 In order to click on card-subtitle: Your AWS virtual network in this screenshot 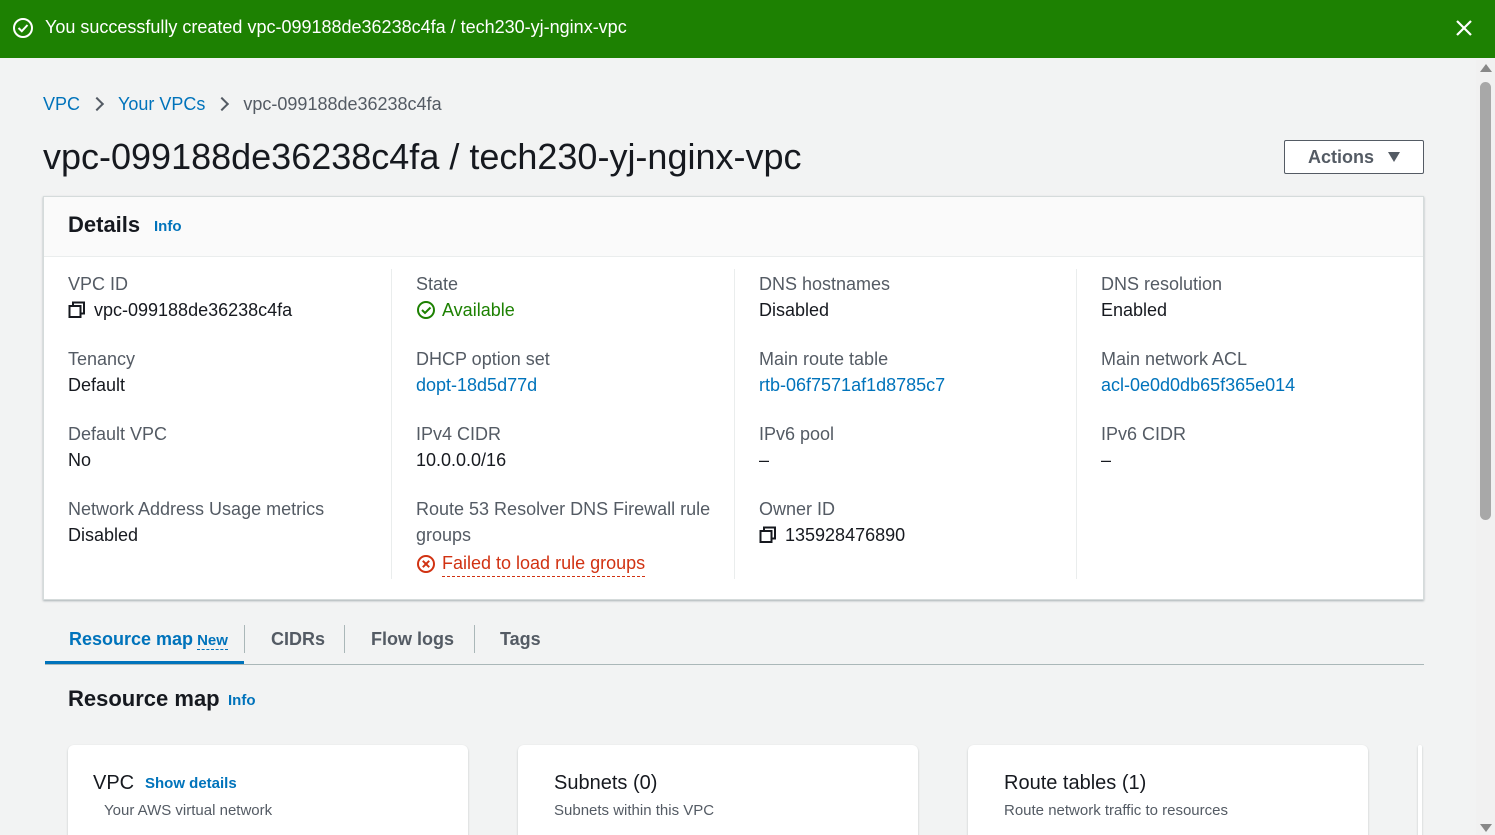, I will do `click(188, 810)`.